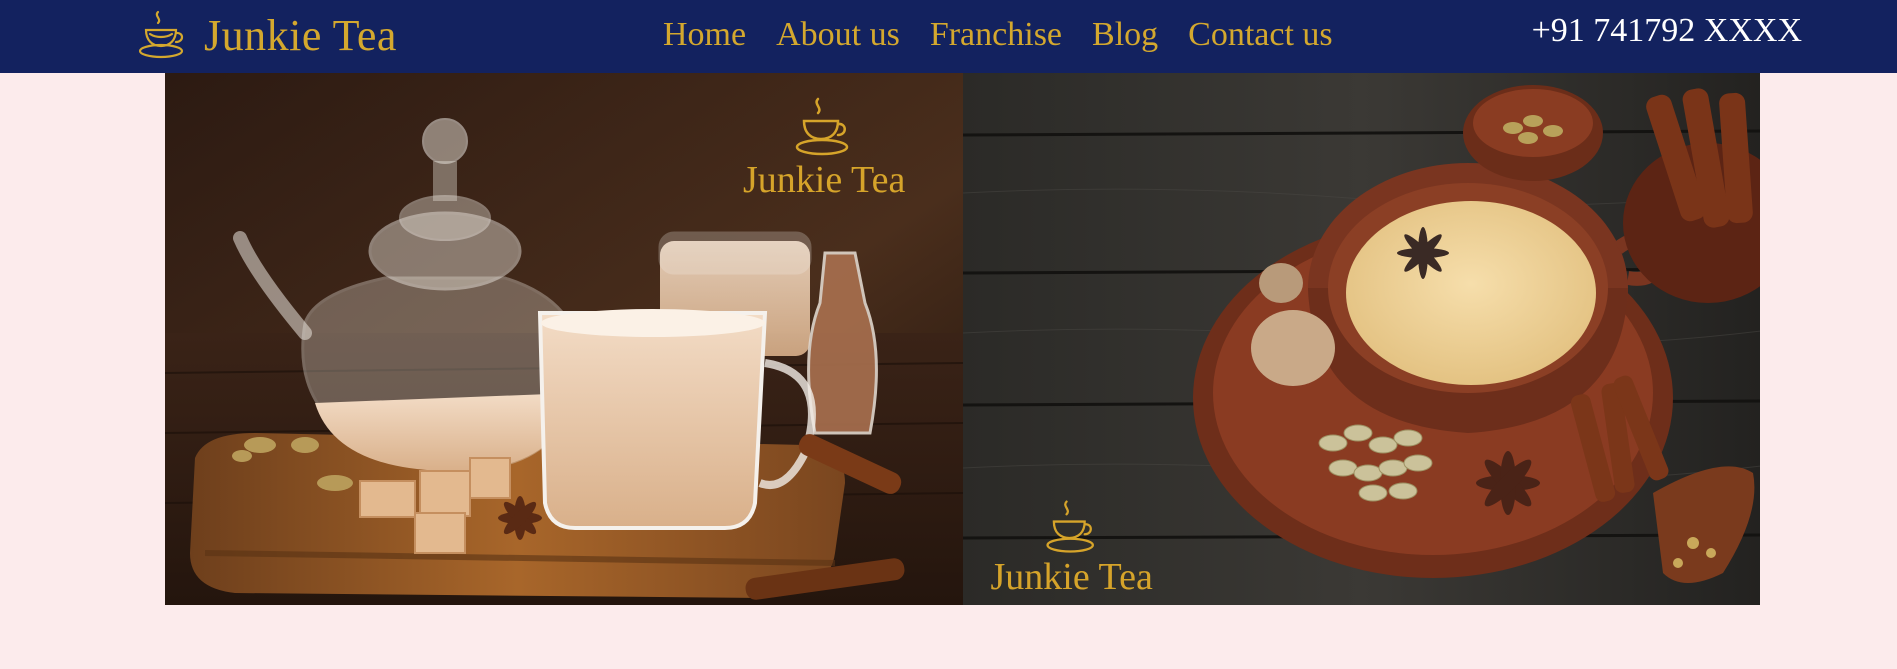 This screenshot has height=669, width=1897. What do you see at coordinates (996, 35) in the screenshot?
I see `nav-franchise-link: Franchise` at bounding box center [996, 35].